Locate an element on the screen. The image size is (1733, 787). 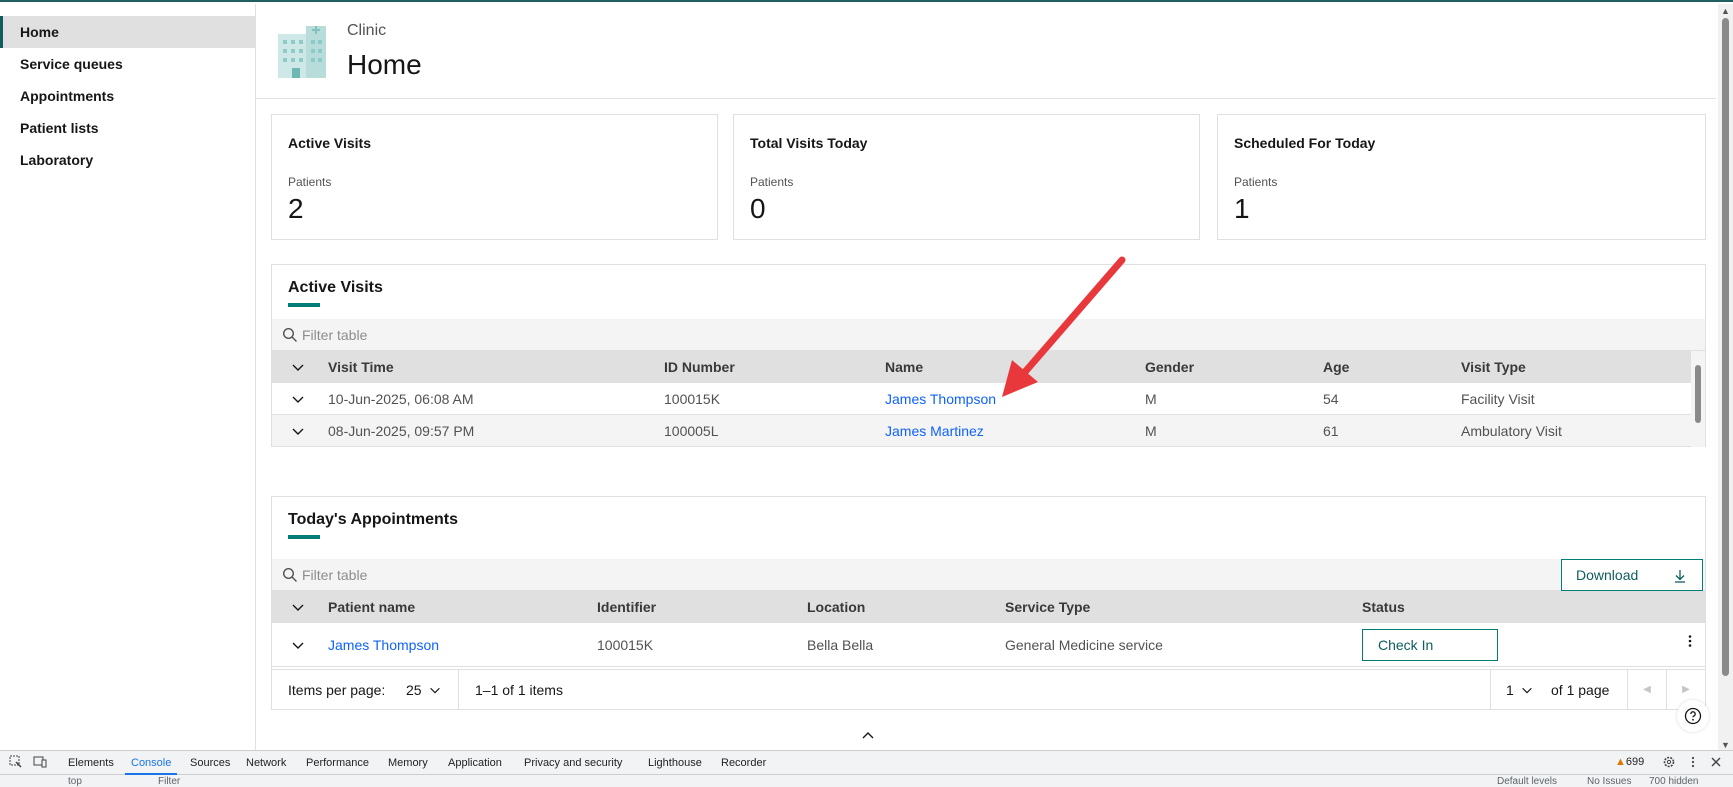
close-icon is located at coordinates (1716, 762).